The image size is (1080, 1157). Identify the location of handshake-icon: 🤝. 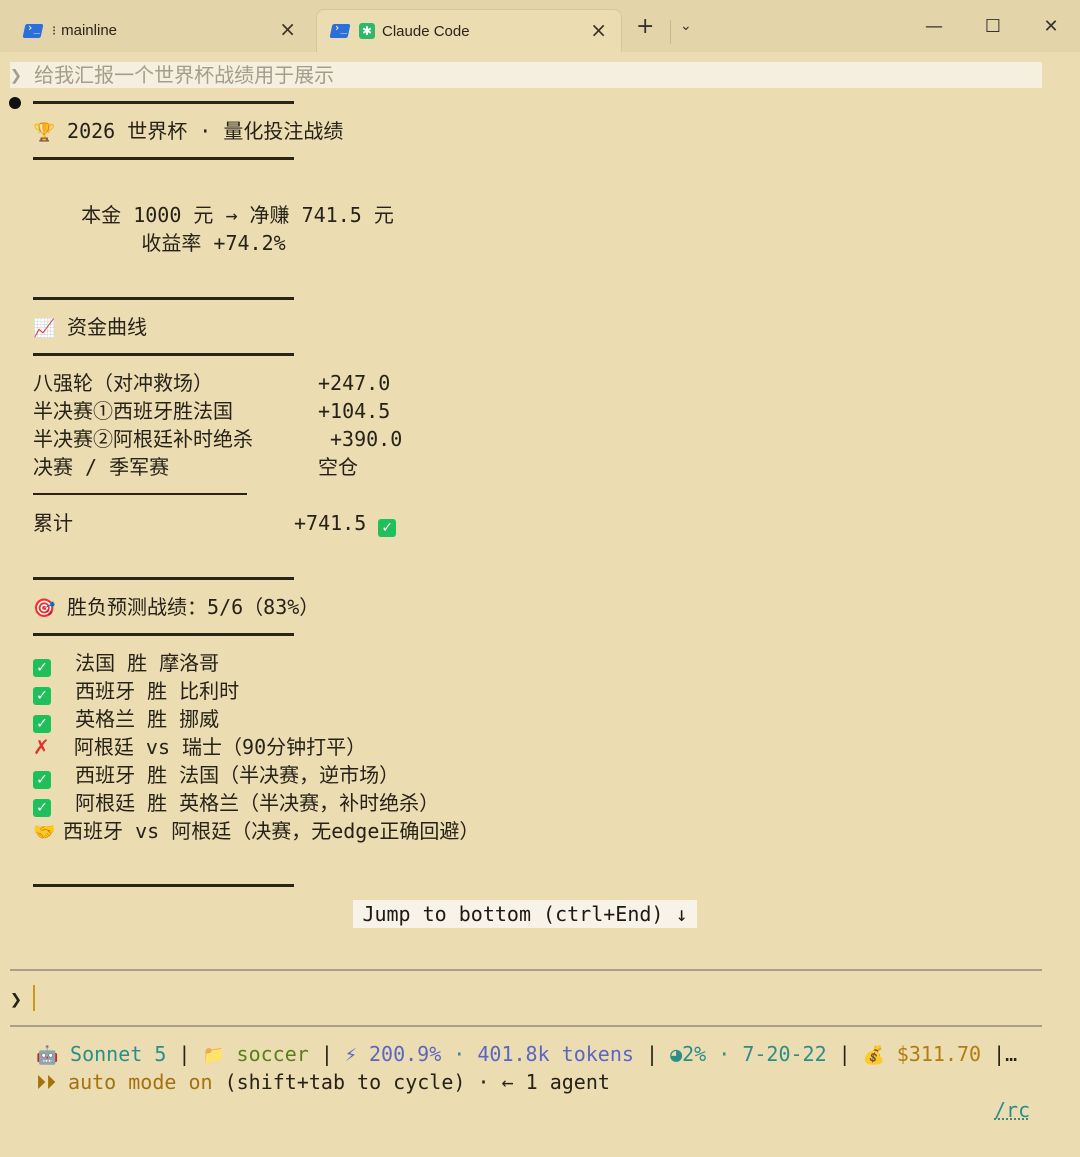
(44, 832).